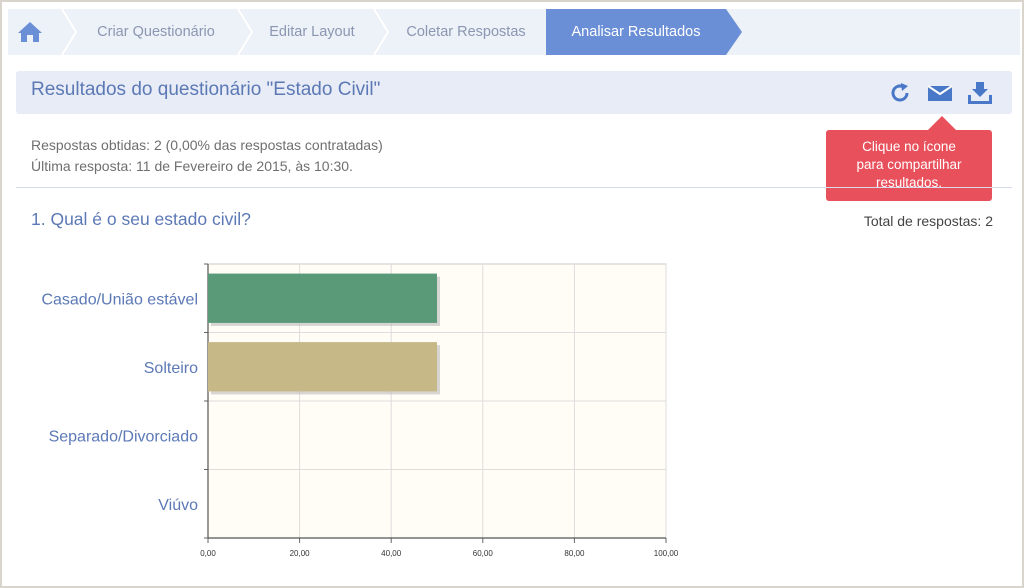  I want to click on category-label: Solteiro, so click(171, 368).